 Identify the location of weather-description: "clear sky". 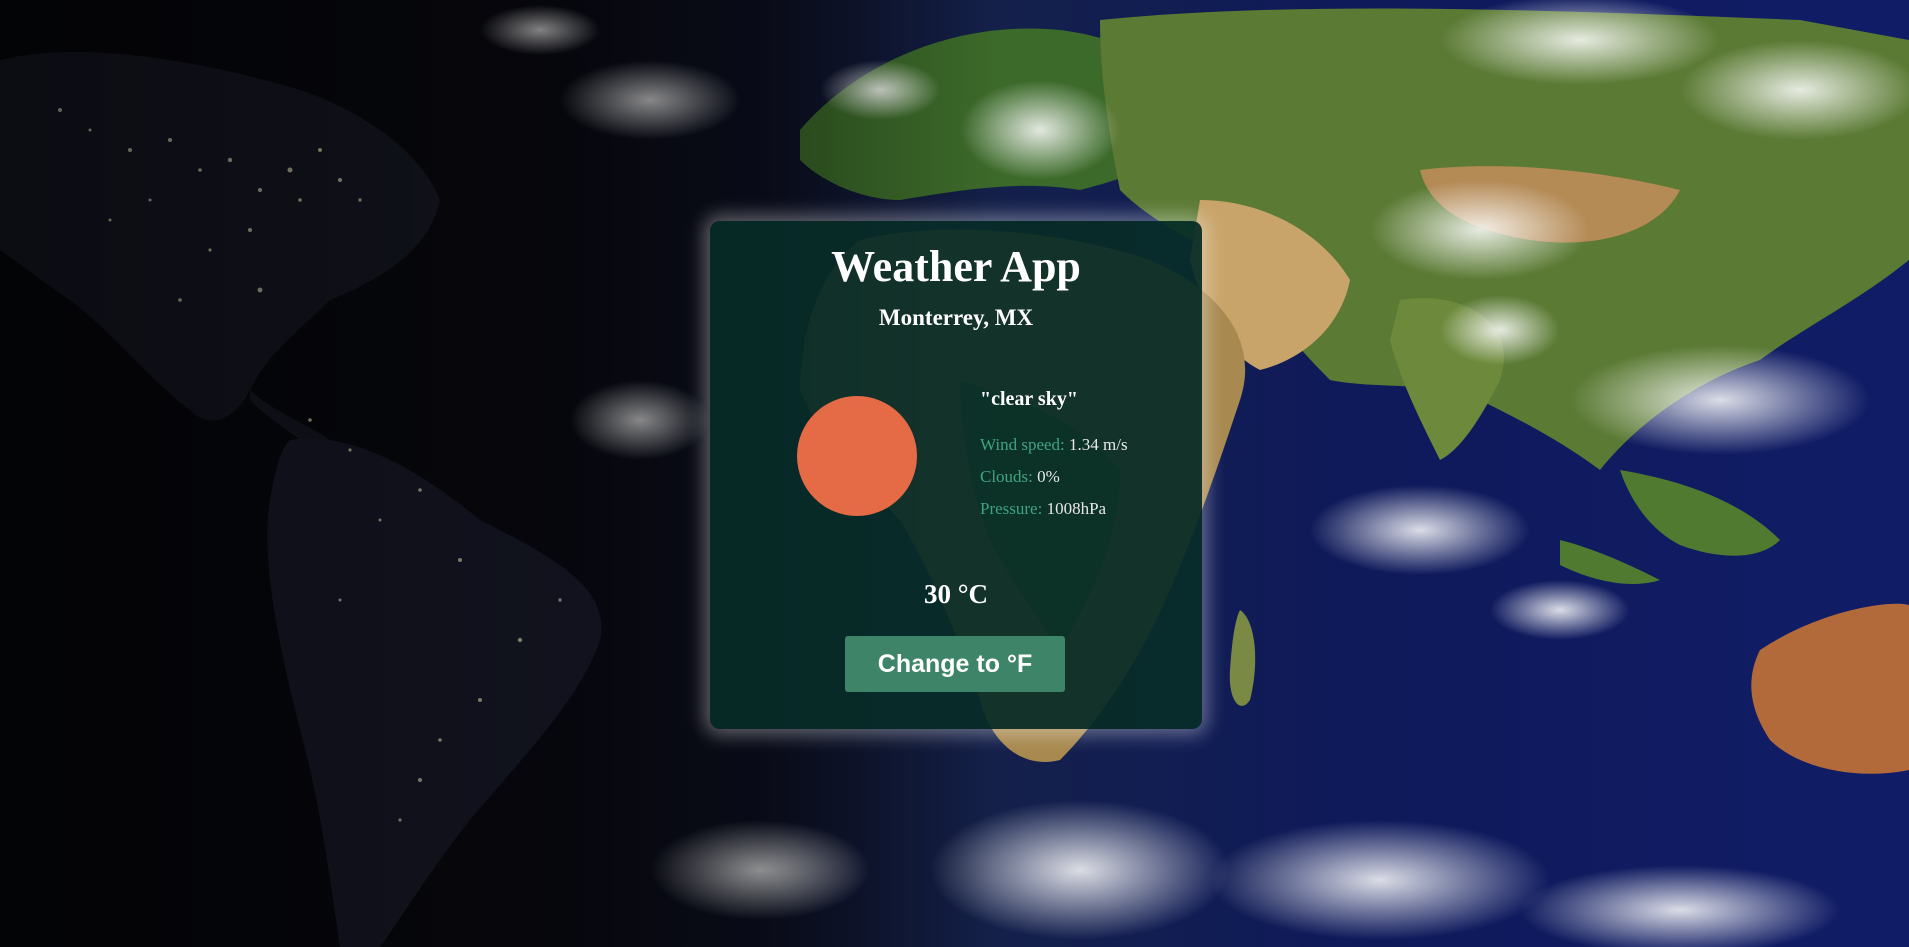
(1029, 399).